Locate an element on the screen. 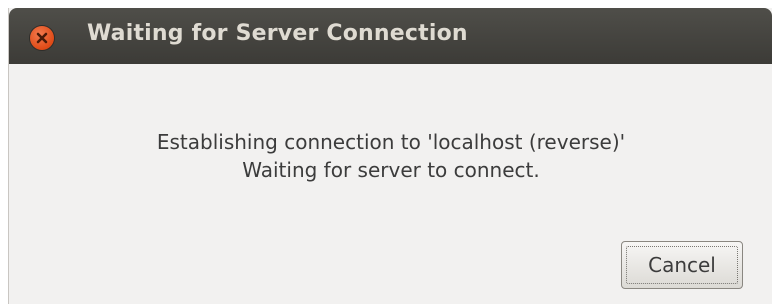  cancel-button-label: Cancel is located at coordinates (682, 265).